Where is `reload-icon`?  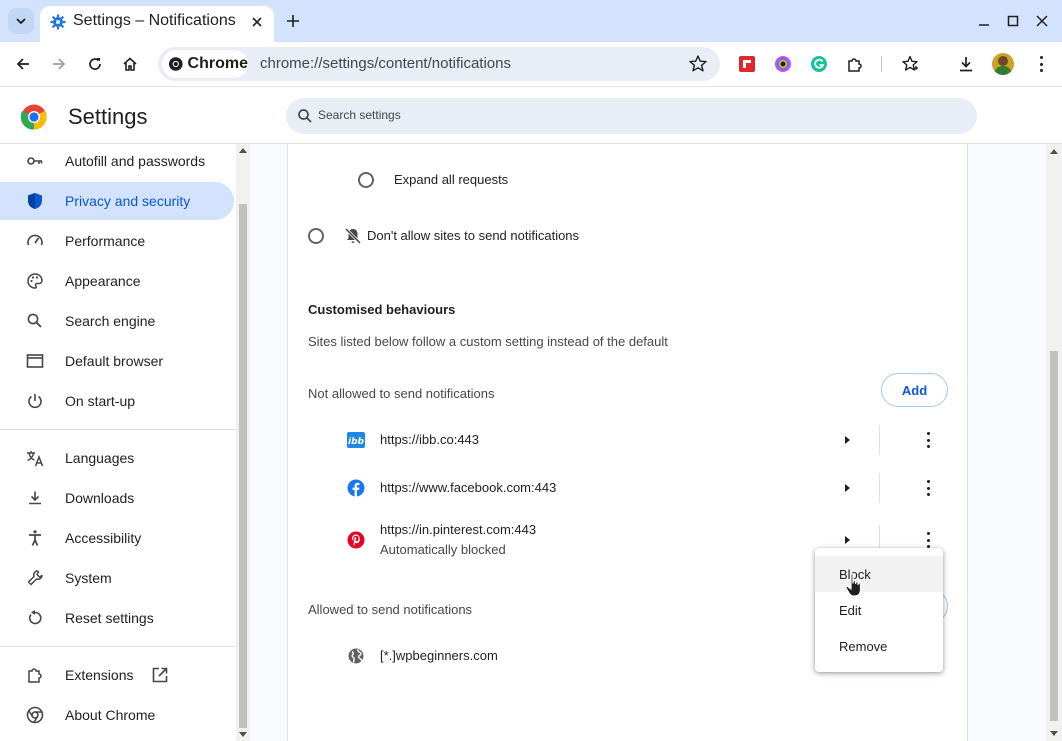 reload-icon is located at coordinates (95, 64).